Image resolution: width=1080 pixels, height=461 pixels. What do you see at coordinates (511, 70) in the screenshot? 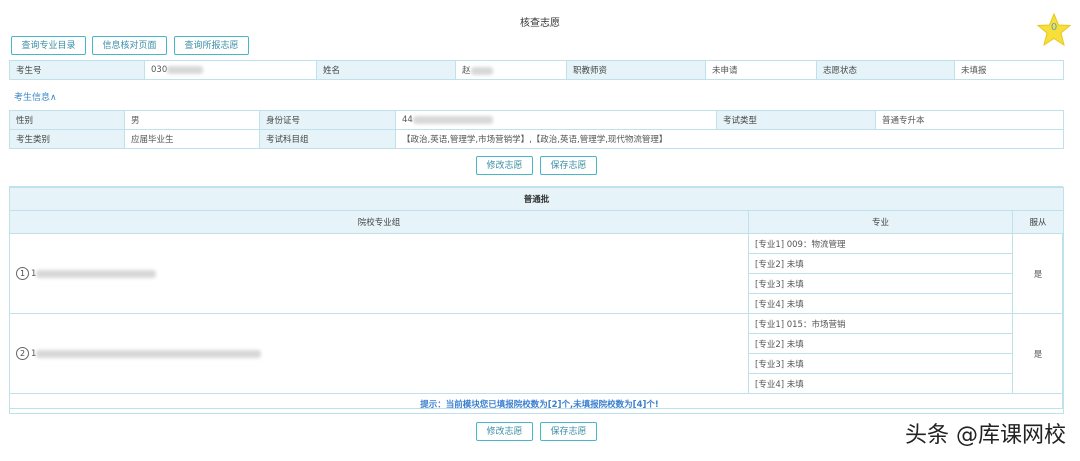
I see `name-value: 赵` at bounding box center [511, 70].